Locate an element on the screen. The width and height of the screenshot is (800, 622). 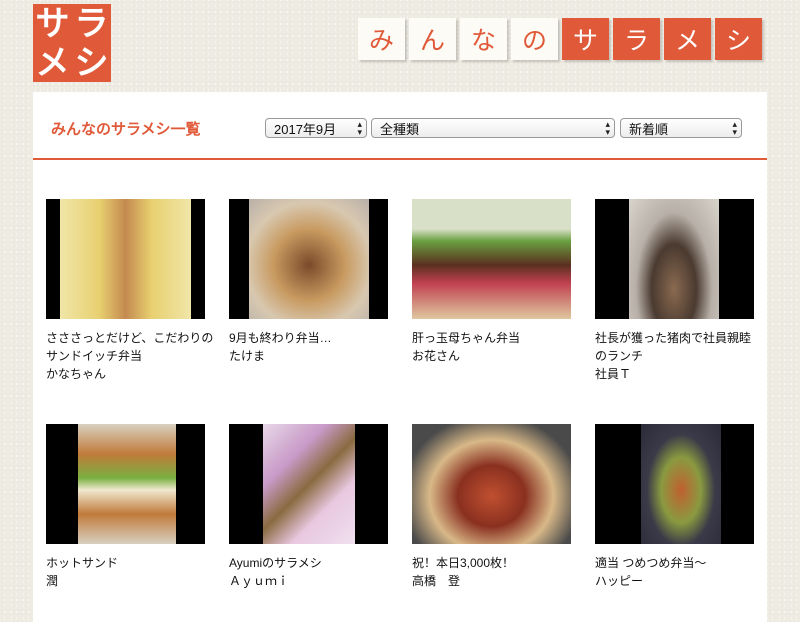
month-select: 2017年9月 ▴ ▾ is located at coordinates (316, 128).